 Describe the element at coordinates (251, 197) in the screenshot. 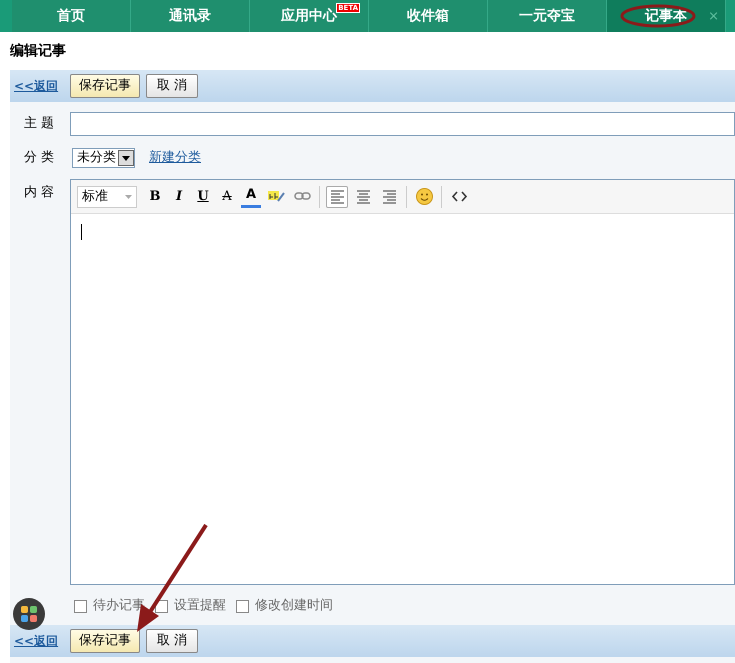

I see `font-color-button: A` at that location.